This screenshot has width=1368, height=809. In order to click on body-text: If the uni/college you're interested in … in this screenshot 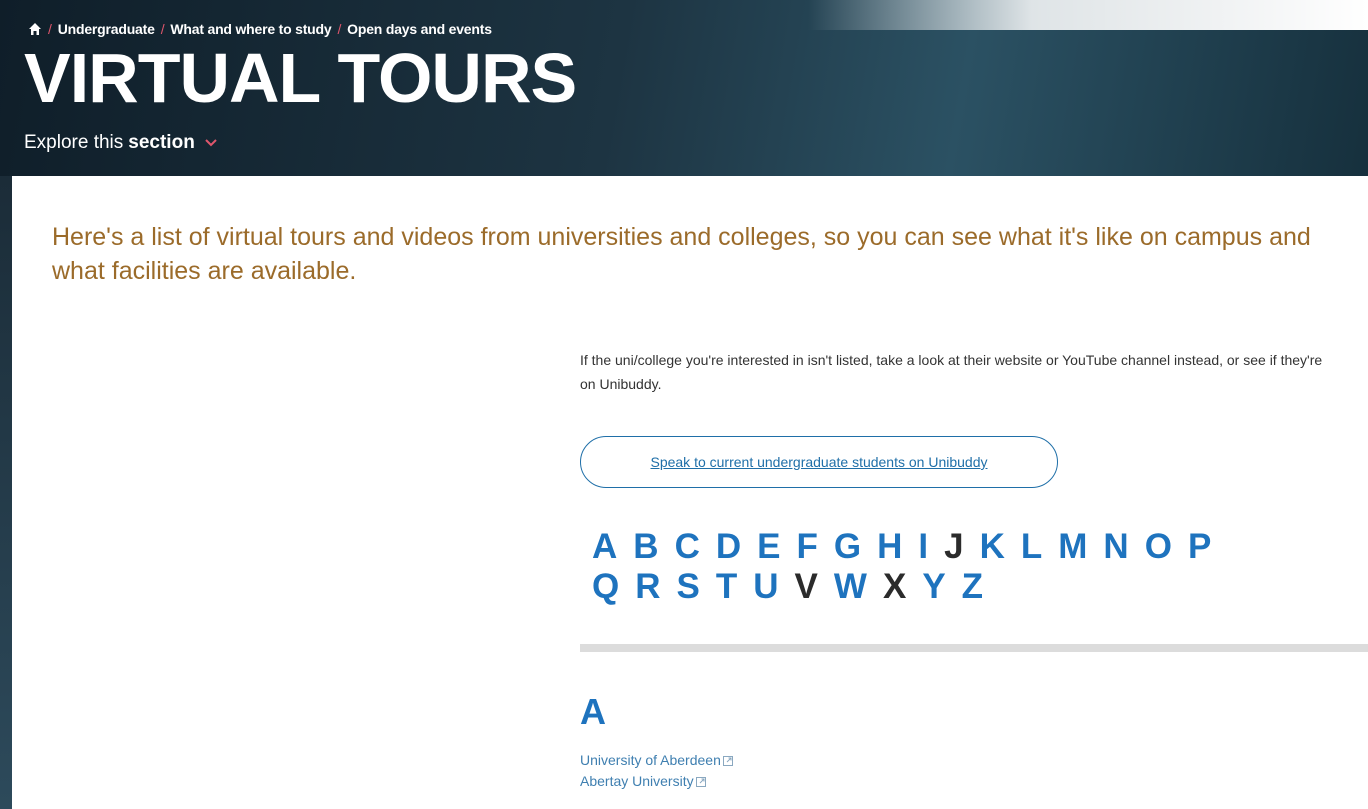, I will do `click(951, 372)`.